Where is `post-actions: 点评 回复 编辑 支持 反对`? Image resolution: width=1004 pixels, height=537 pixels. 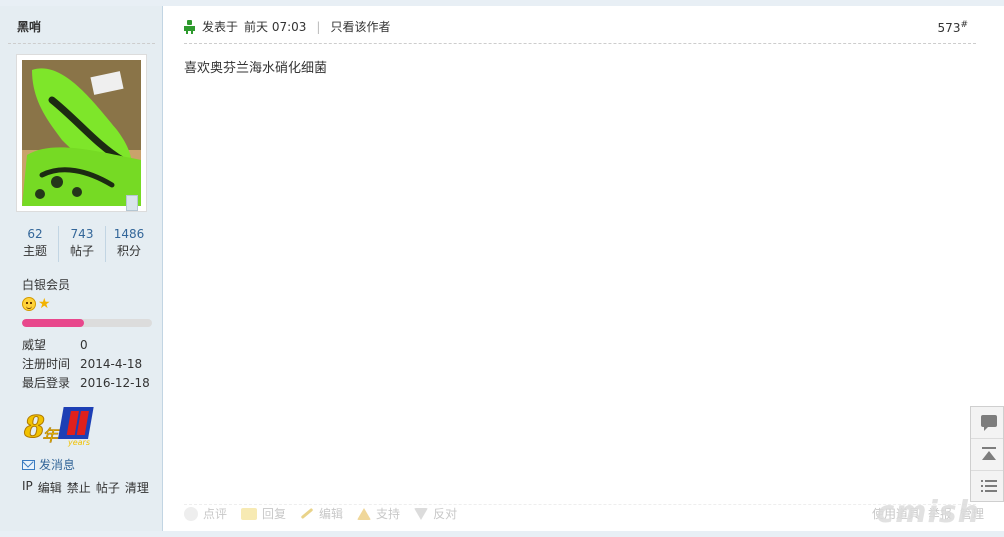
post-actions: 点评 回复 编辑 支持 反对 is located at coordinates (320, 513).